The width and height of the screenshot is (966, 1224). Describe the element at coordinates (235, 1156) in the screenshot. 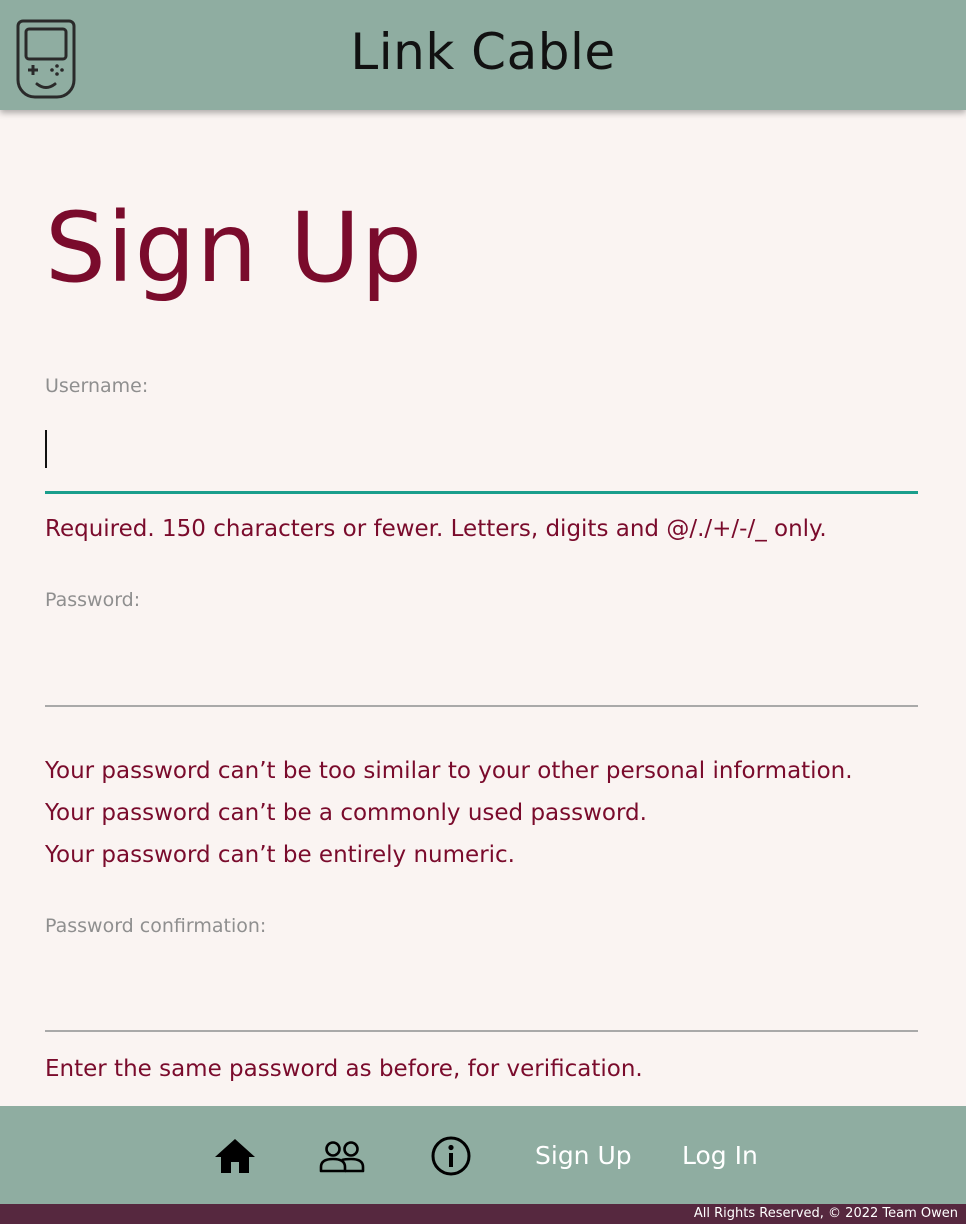

I see `home-icon` at that location.